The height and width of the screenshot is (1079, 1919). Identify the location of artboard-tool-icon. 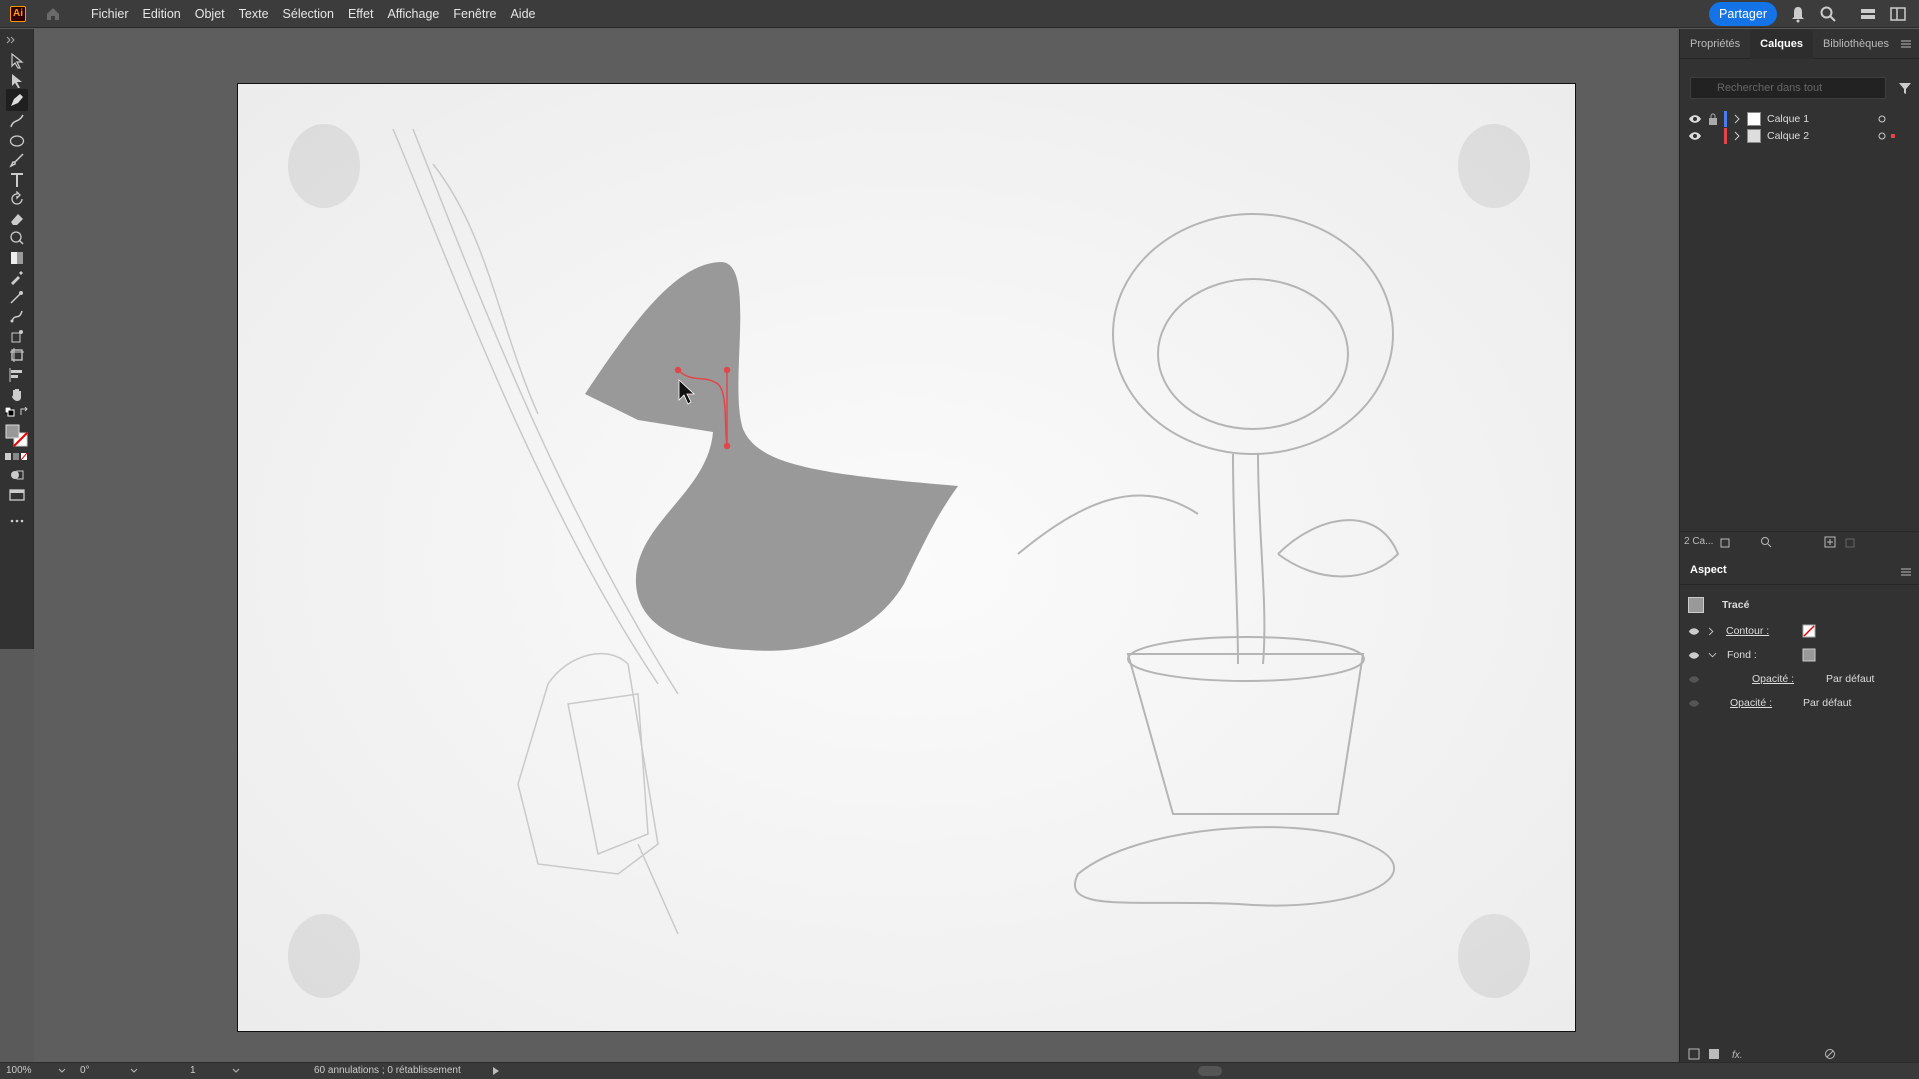
(17, 355).